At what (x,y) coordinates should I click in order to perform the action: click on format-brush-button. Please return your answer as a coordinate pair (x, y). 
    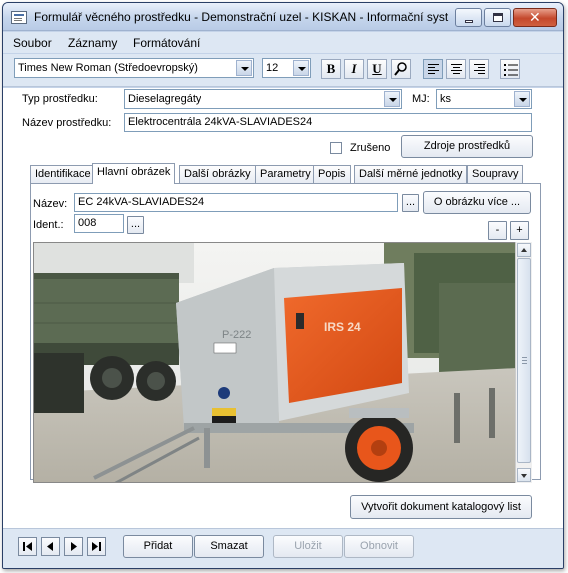
    Looking at the image, I should click on (401, 69).